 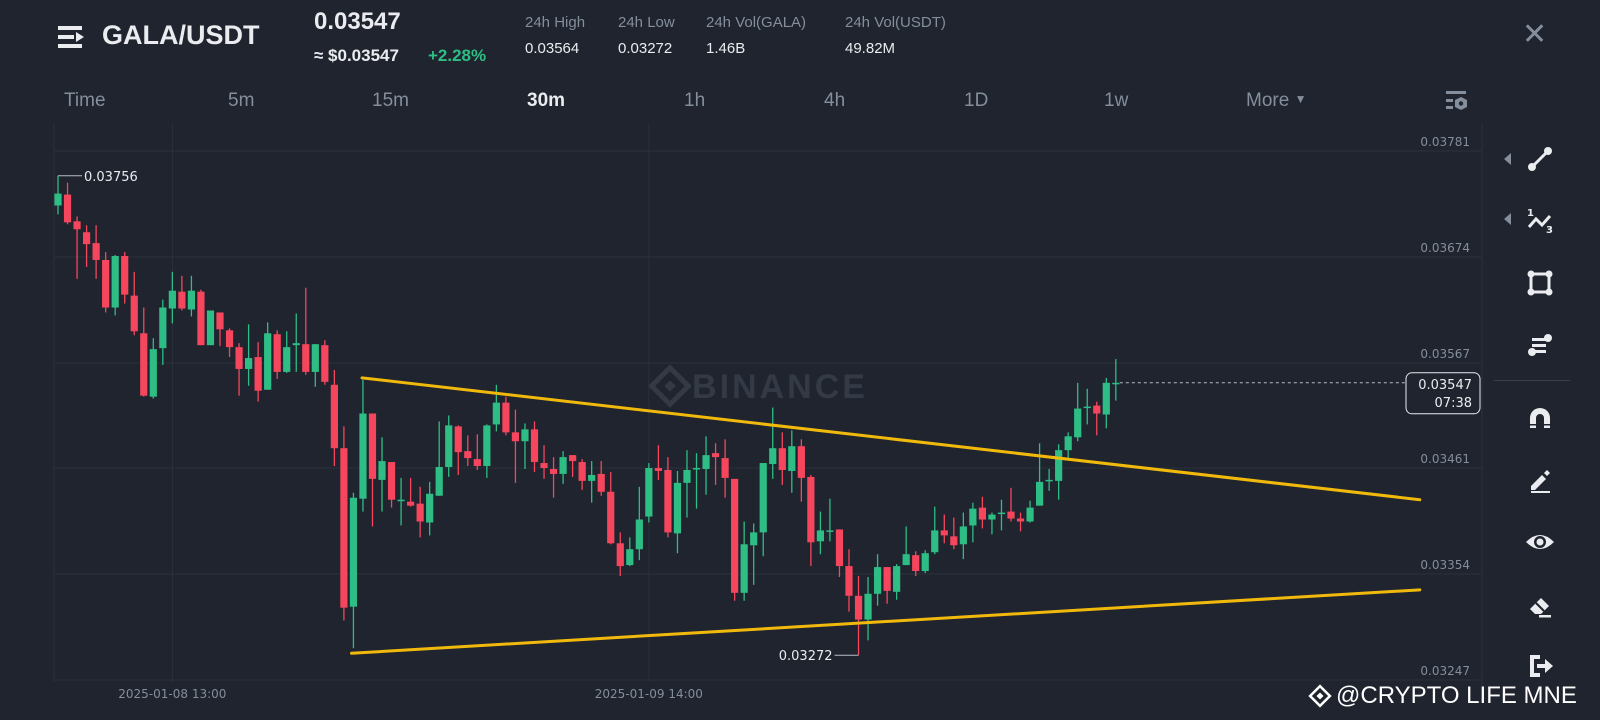 I want to click on pen-icon, so click(x=1540, y=480).